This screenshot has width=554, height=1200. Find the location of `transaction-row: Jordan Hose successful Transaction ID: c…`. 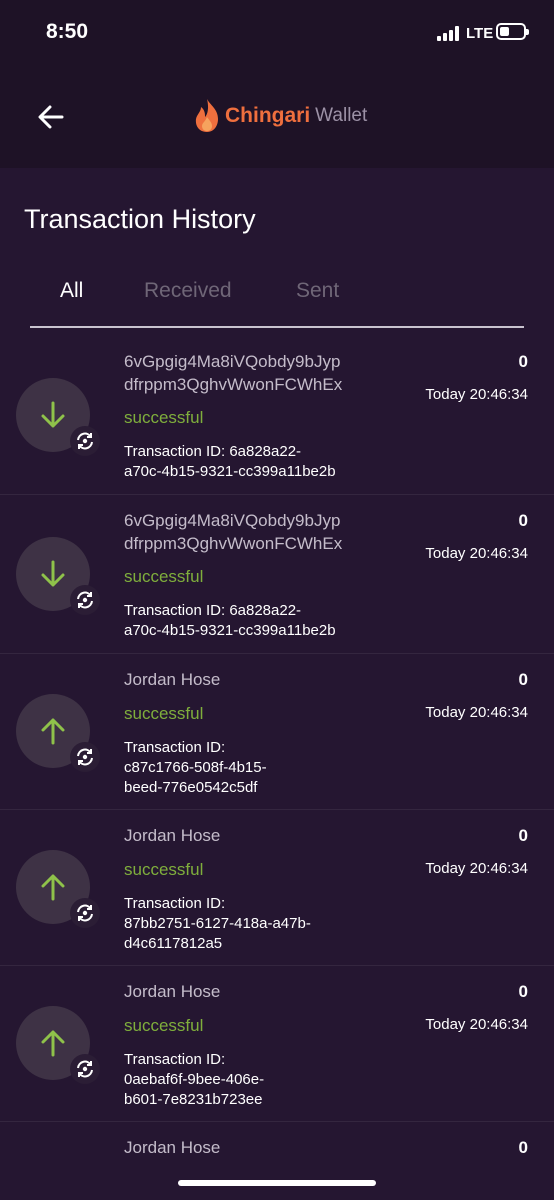

transaction-row: Jordan Hose successful Transaction ID: c… is located at coordinates (277, 732).